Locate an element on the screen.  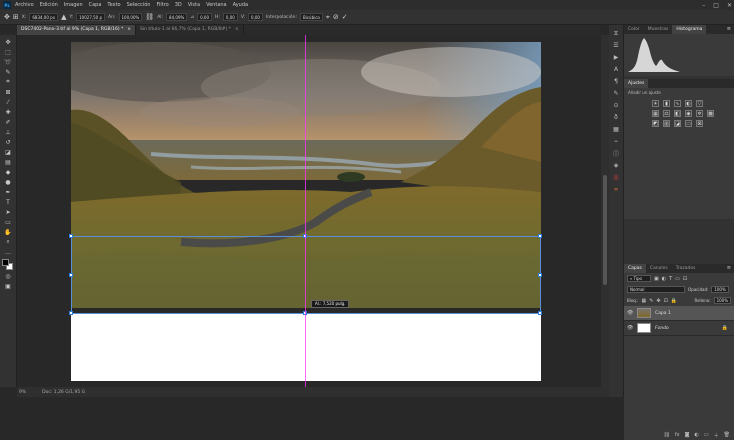
height-field: 84,09% is located at coordinates (177, 17).